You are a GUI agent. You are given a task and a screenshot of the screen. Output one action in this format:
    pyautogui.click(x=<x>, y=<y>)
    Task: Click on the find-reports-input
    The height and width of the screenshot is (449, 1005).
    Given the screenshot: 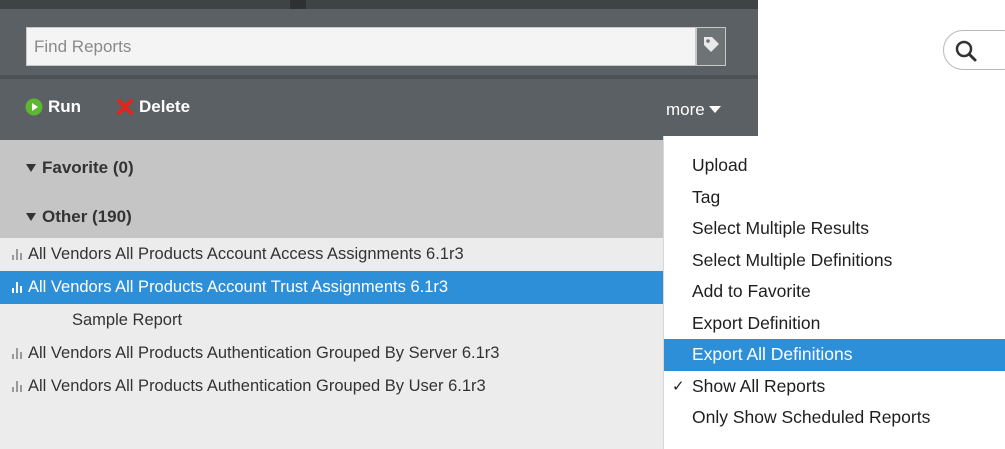 What is the action you would take?
    pyautogui.click(x=357, y=46)
    